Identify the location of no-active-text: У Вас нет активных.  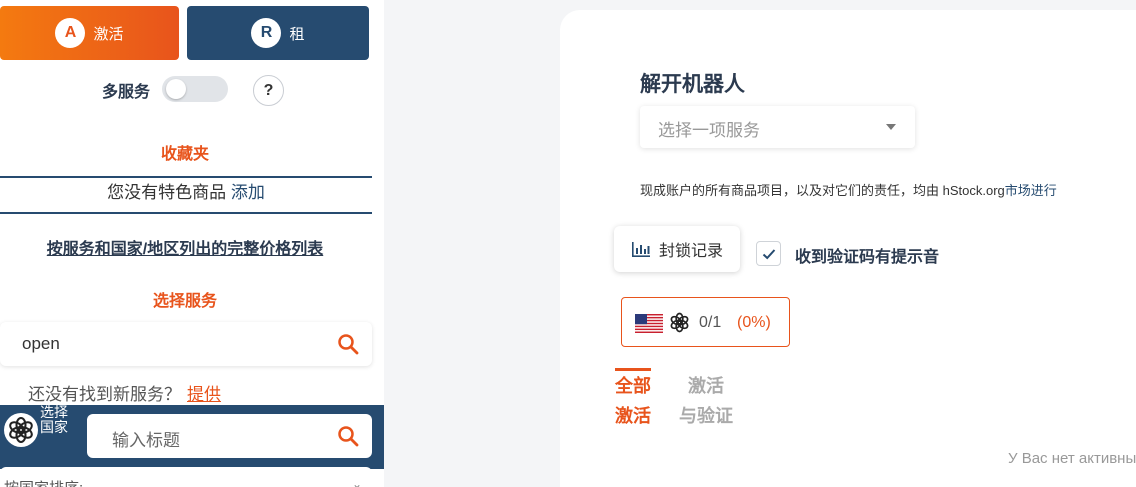
(1072, 458).